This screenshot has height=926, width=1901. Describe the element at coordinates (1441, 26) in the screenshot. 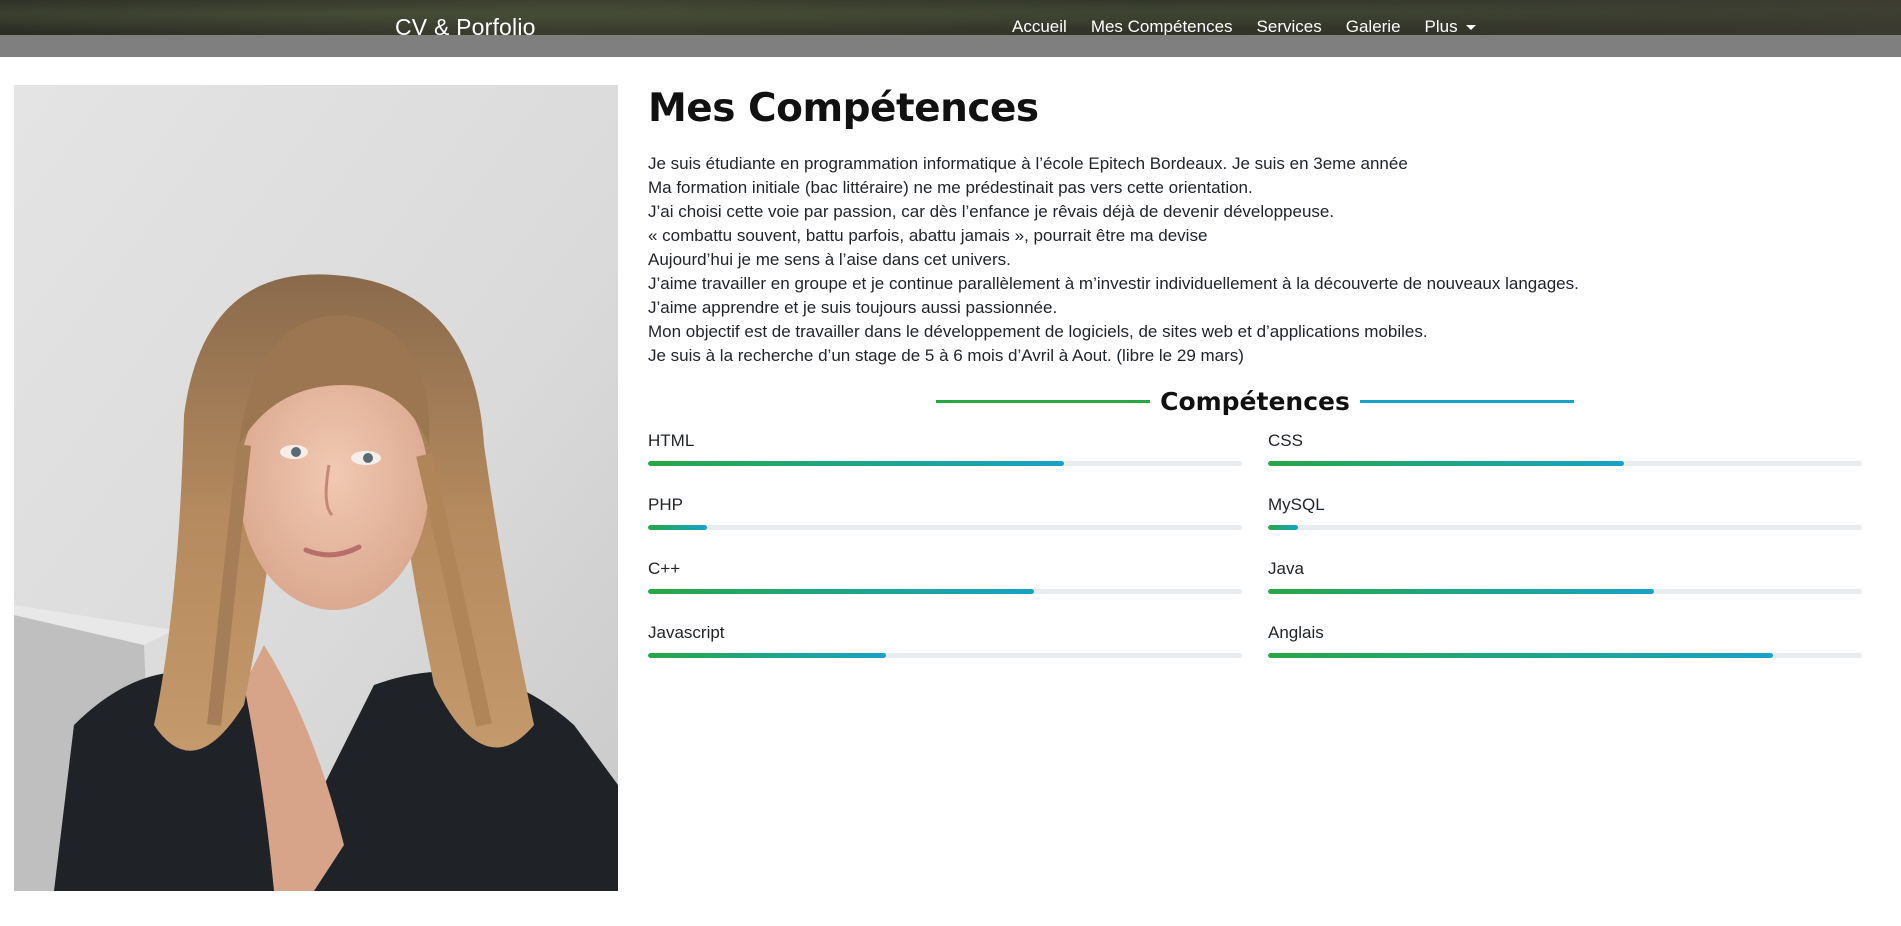

I see `nav-dropdown-label: Plus` at that location.